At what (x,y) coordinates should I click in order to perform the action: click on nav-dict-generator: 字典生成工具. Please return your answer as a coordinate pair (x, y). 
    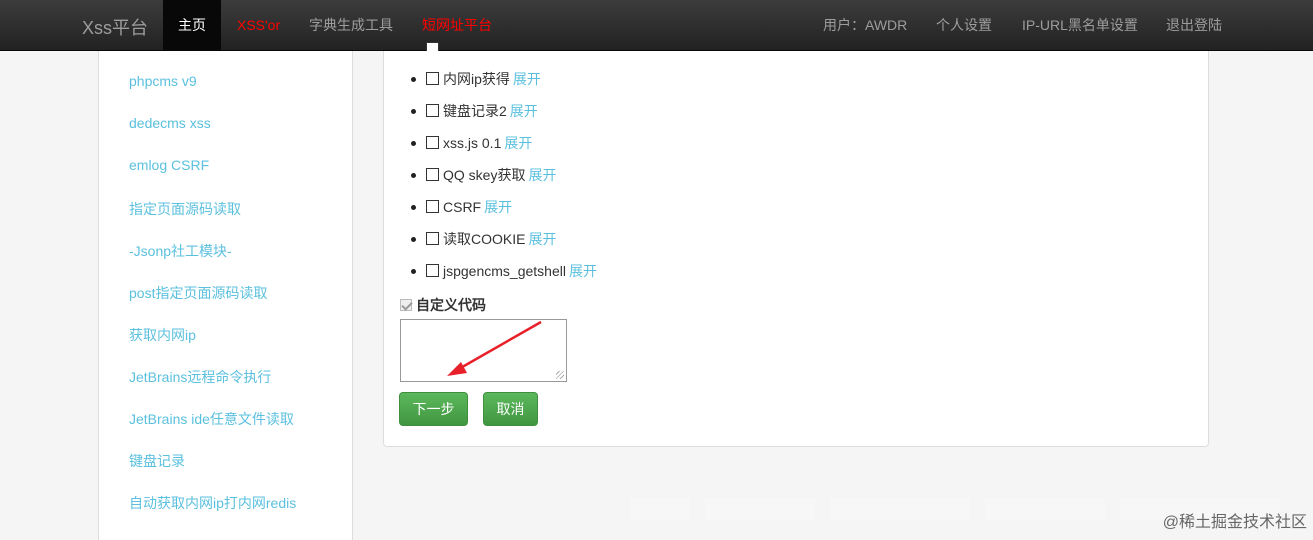
    Looking at the image, I should click on (351, 25).